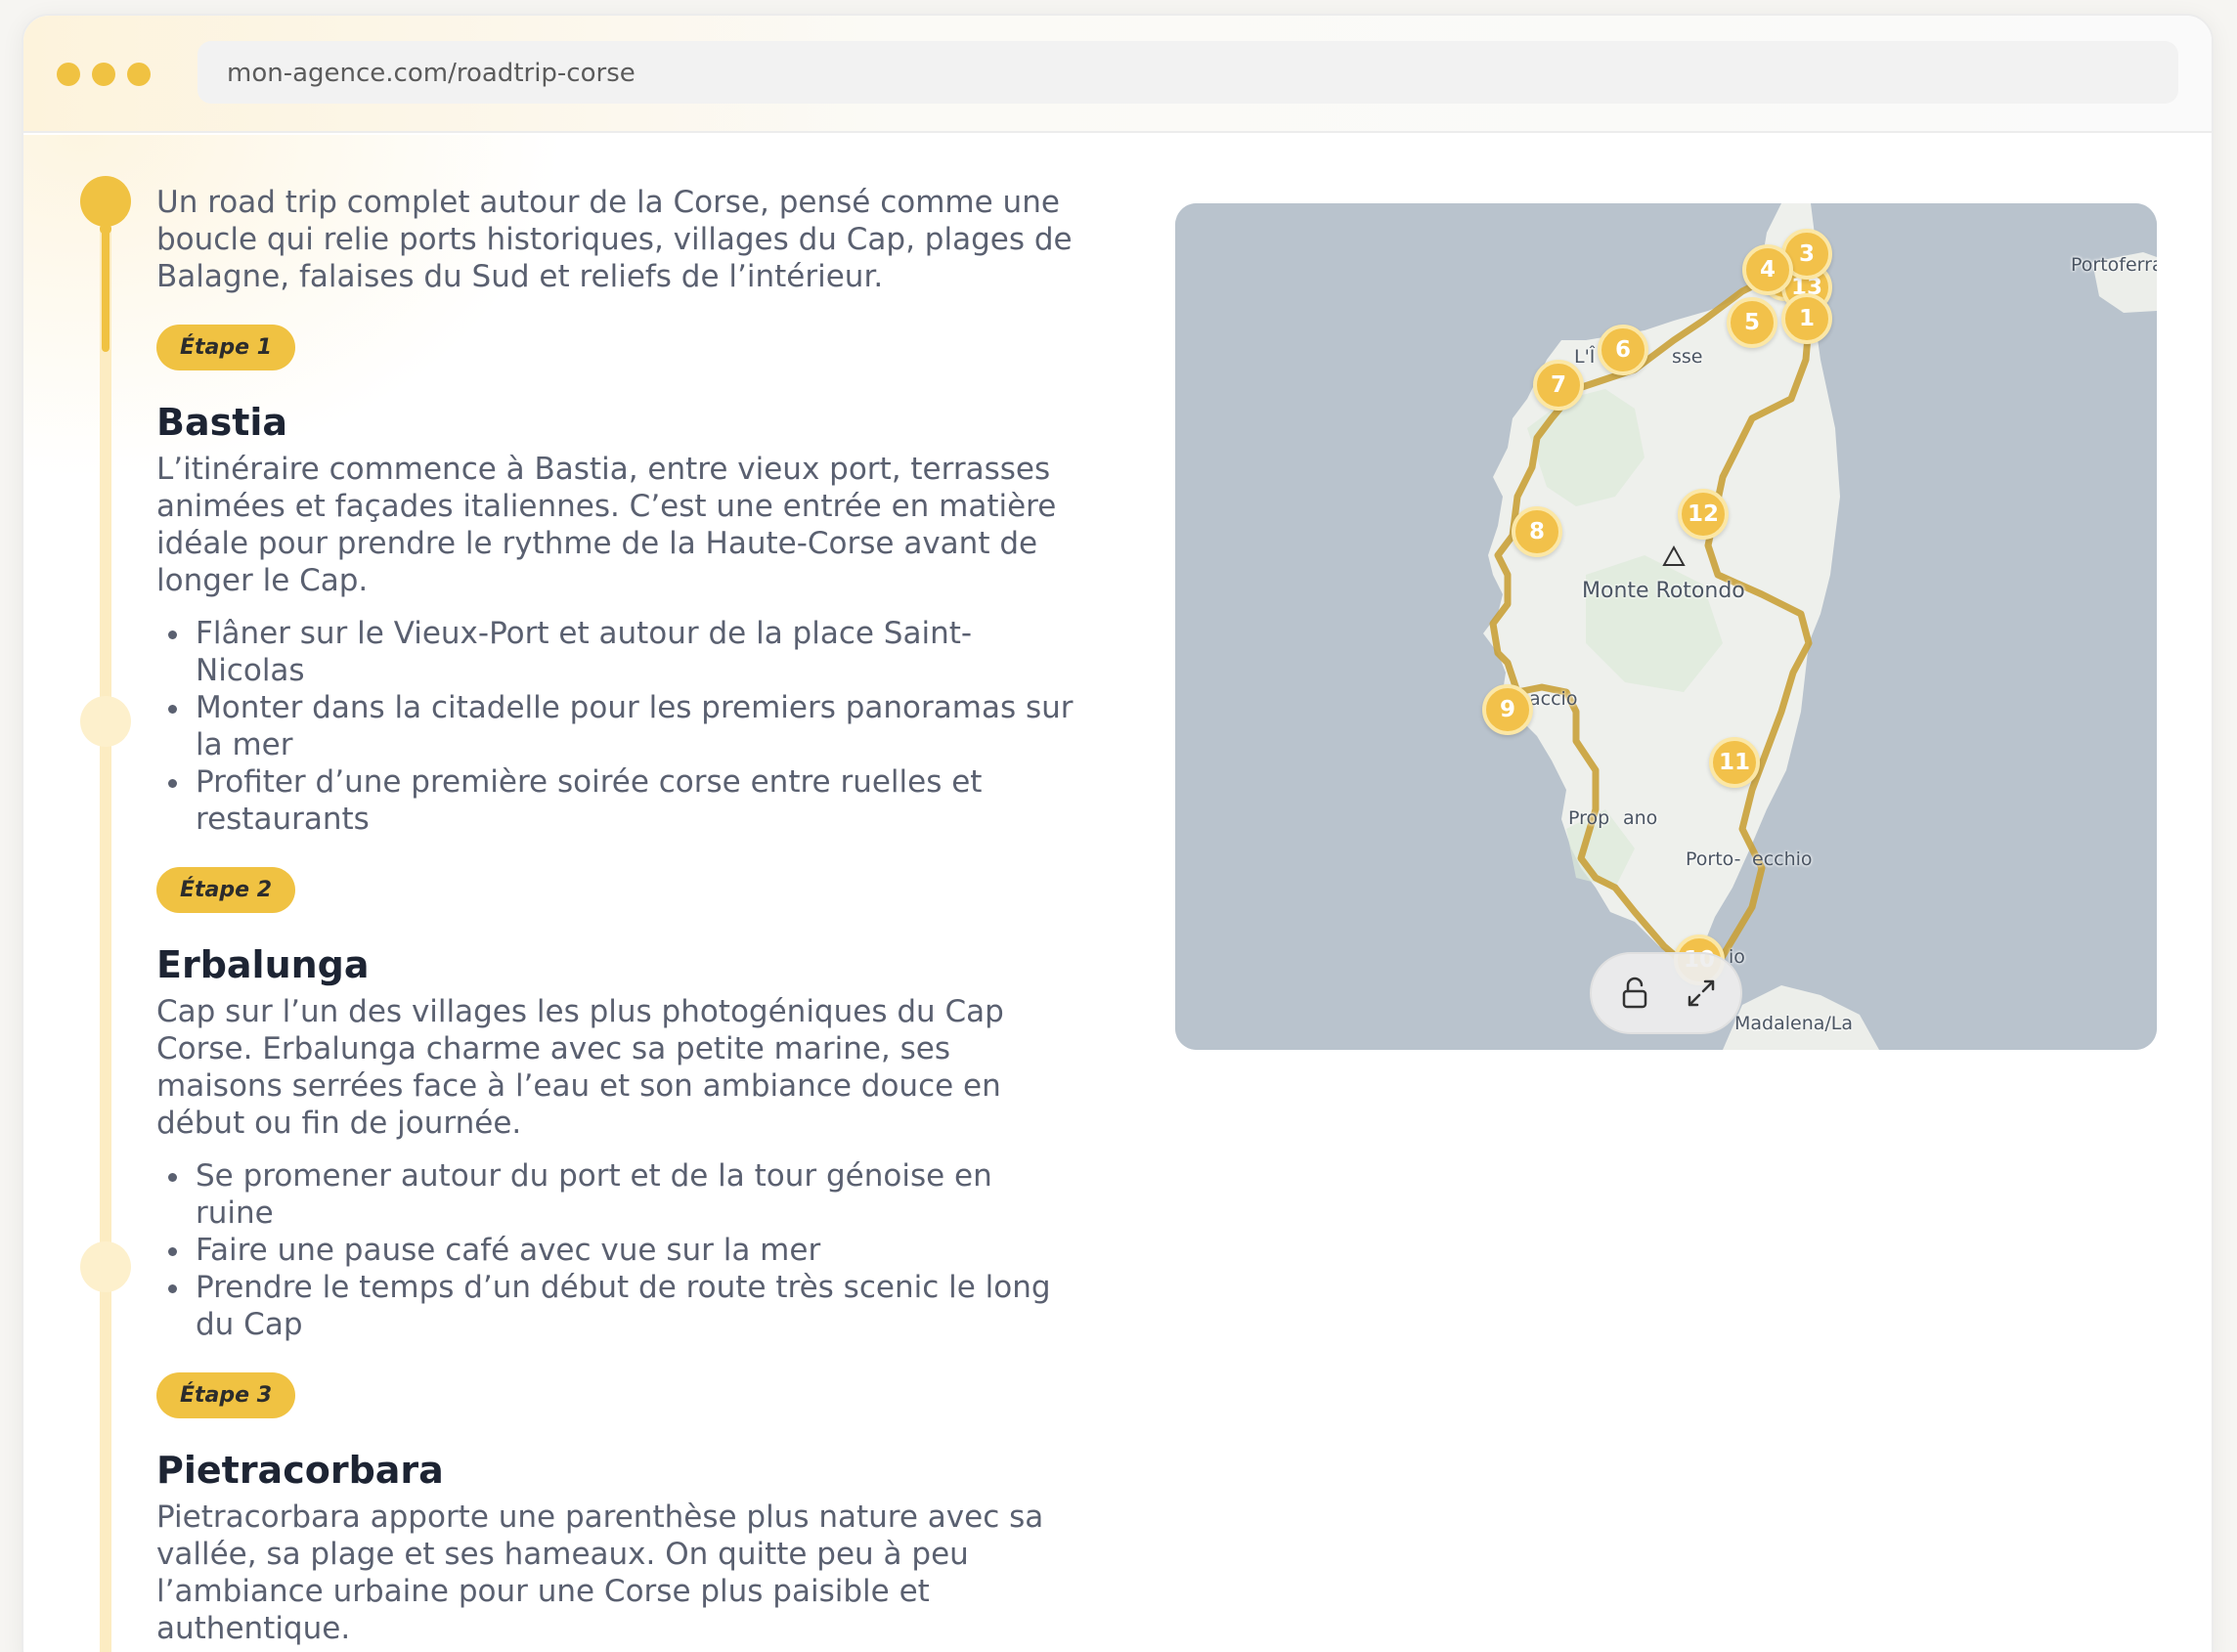 The height and width of the screenshot is (1652, 2237). Describe the element at coordinates (226, 347) in the screenshot. I see `stage-badge: Étape 1` at that location.